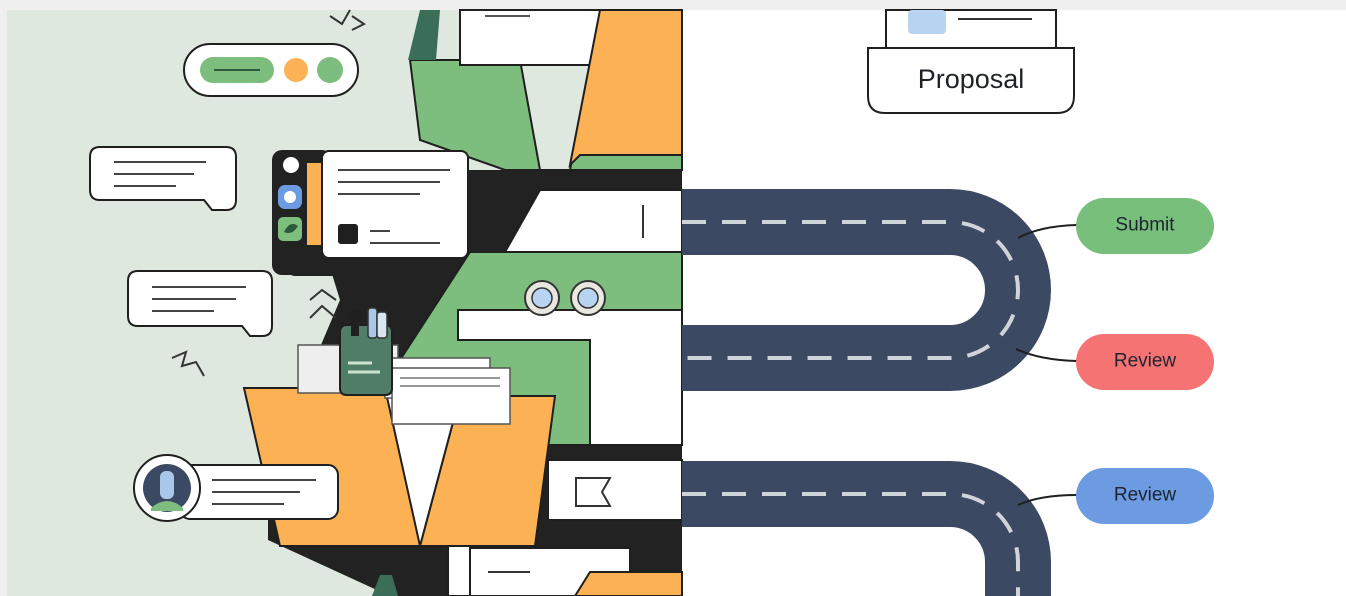  I want to click on pill-review-1-label: Review, so click(1145, 361).